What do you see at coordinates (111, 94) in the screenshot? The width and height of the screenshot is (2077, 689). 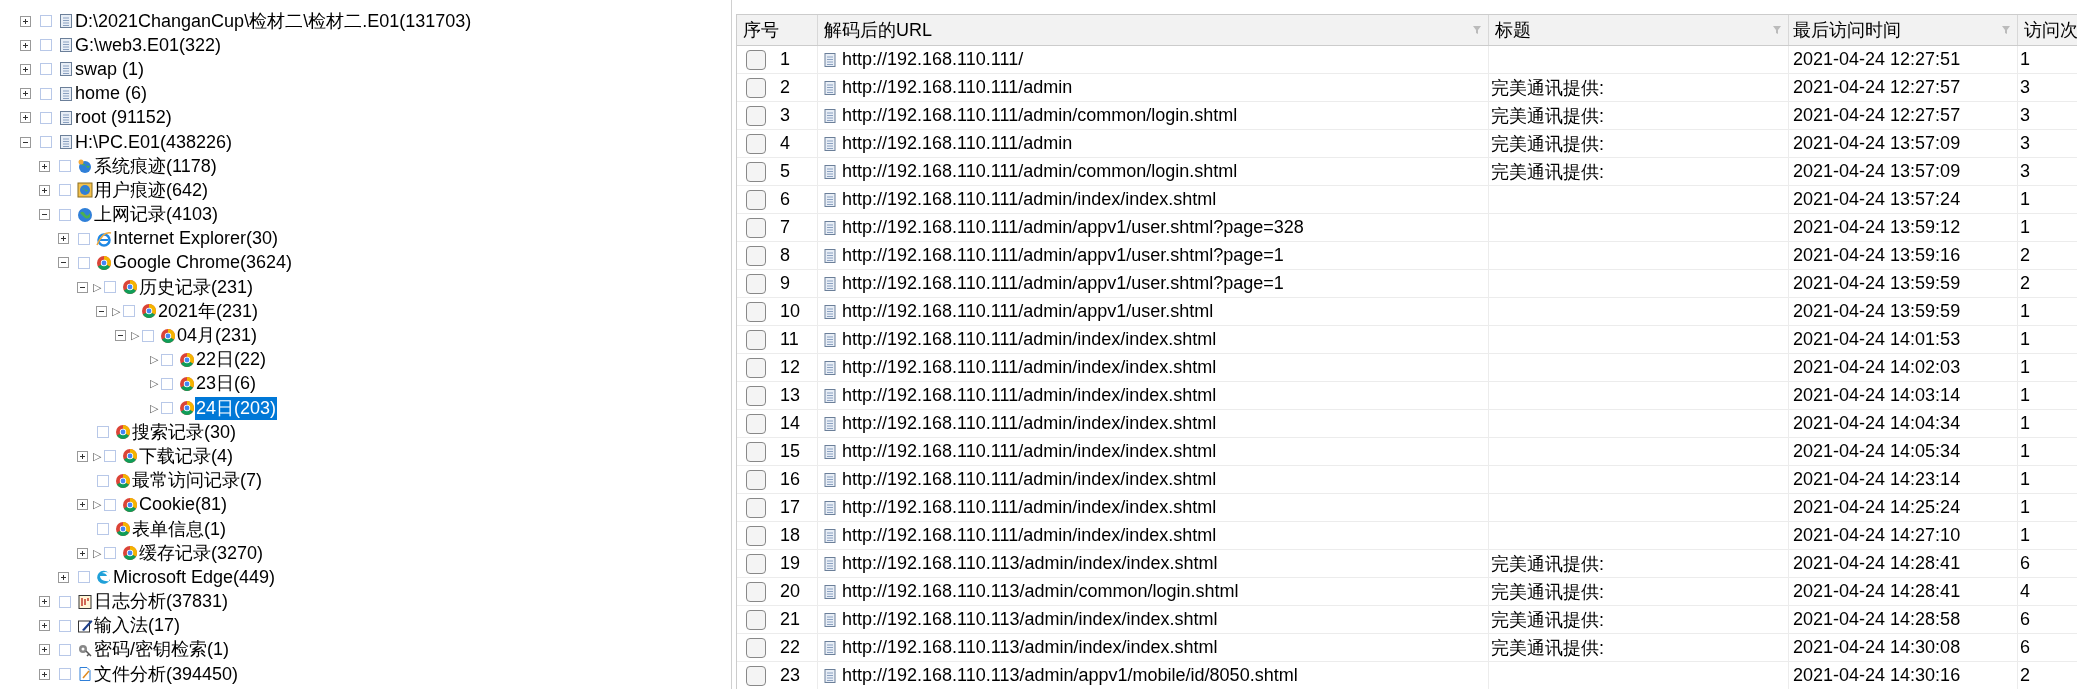 I see `tree-item: home (6)` at bounding box center [111, 94].